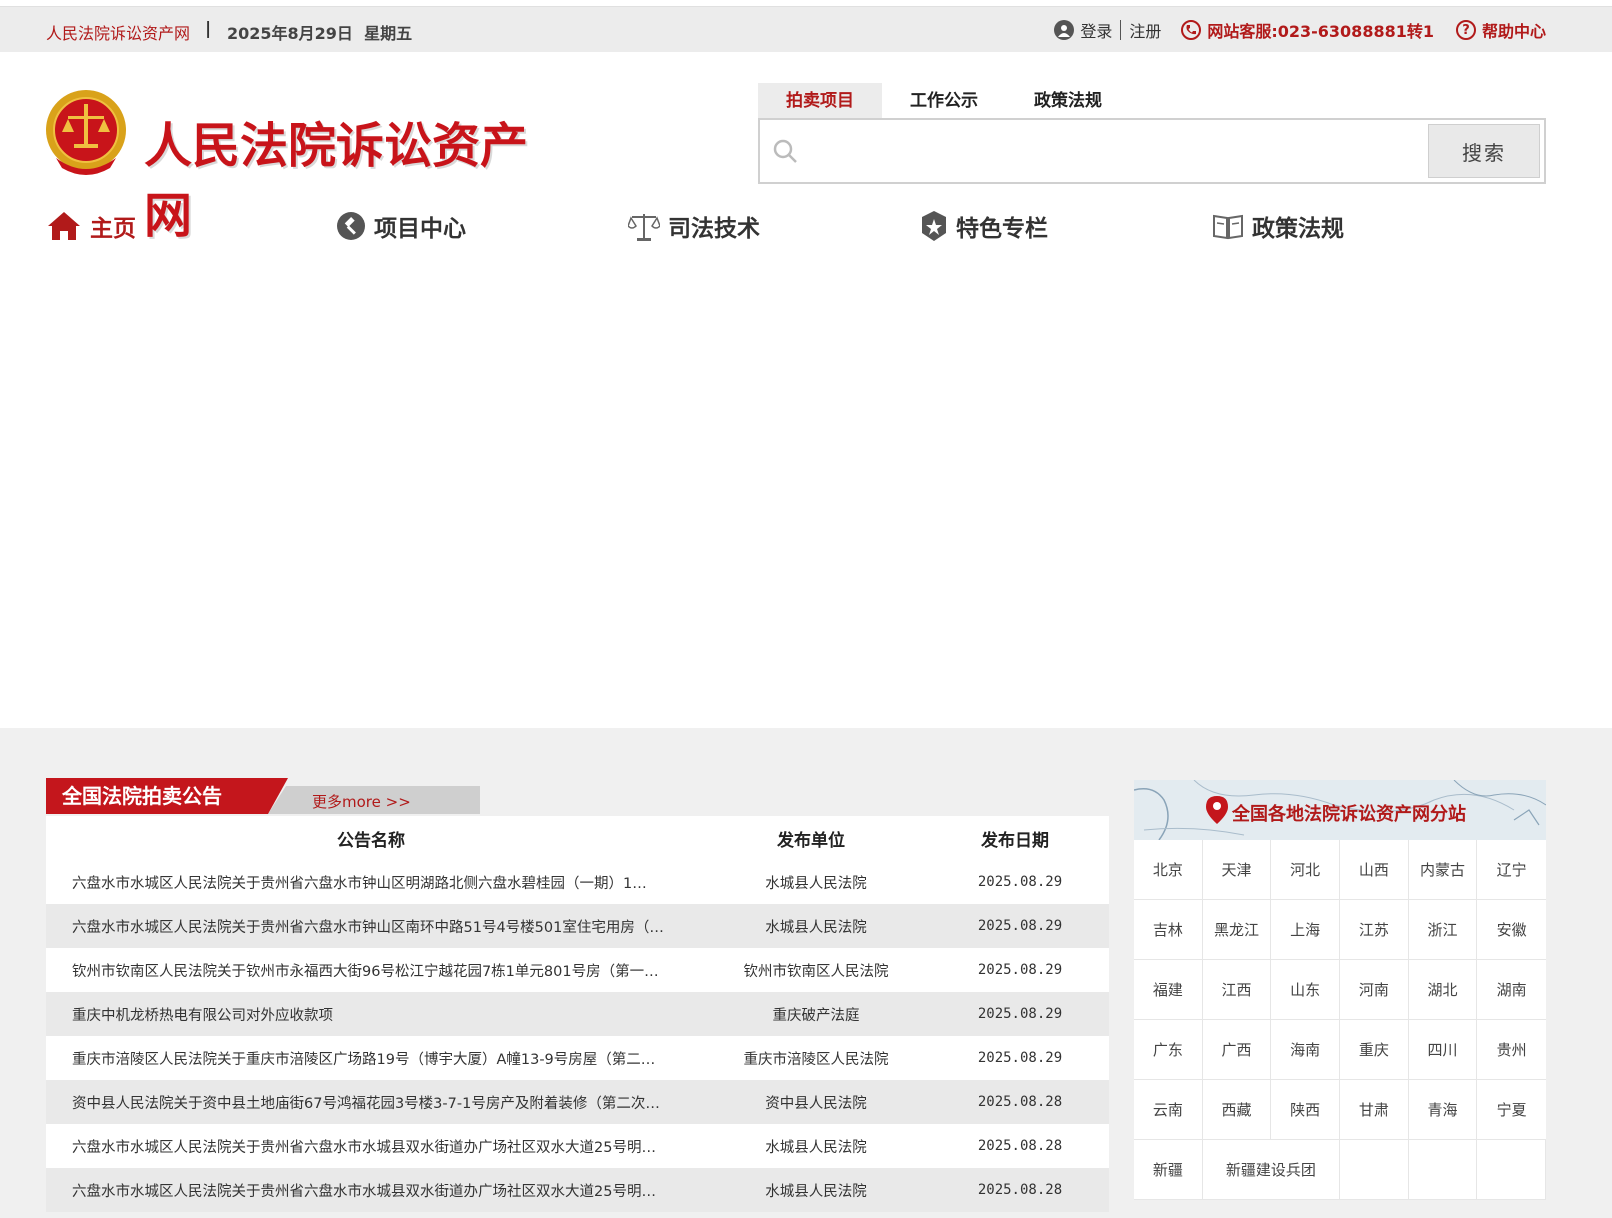 The height and width of the screenshot is (1218, 1612). I want to click on tab-auction-items: 拍卖项目, so click(820, 101).